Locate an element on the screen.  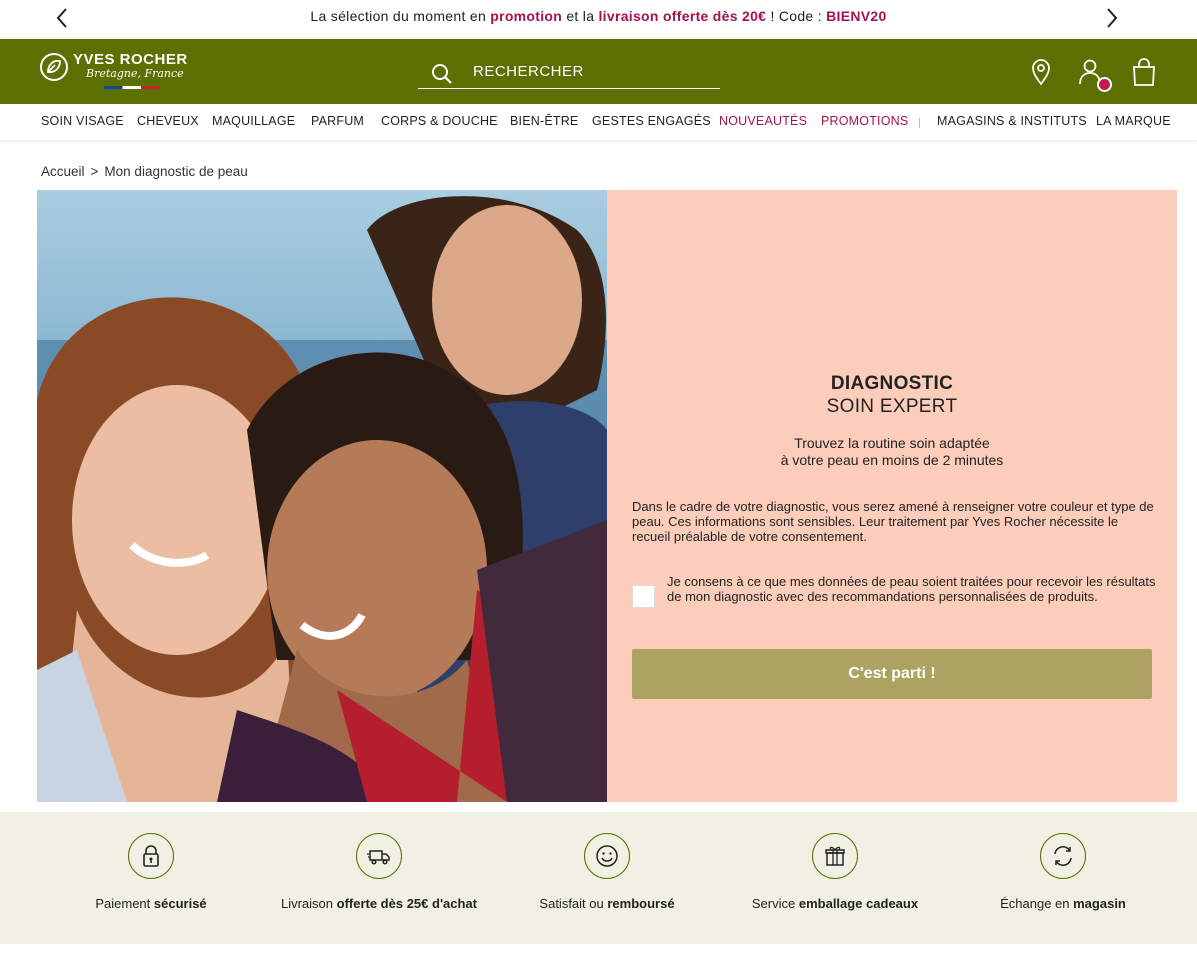
nav-item-magasins-instituts: MAGASINS & INSTITUTS is located at coordinates (1012, 121).